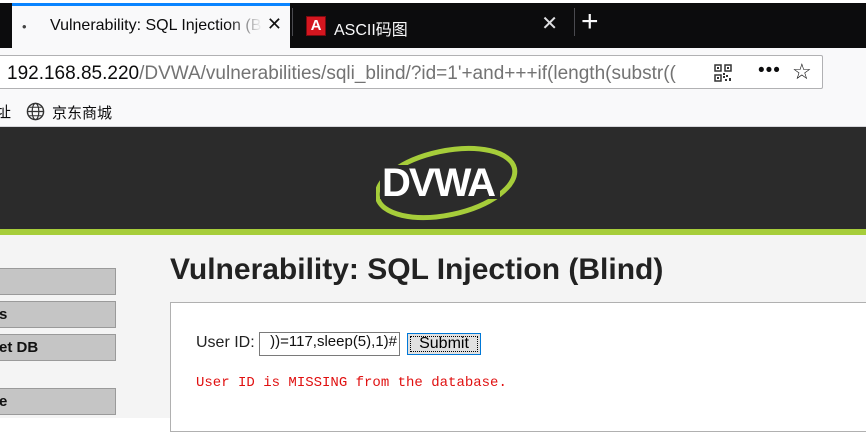  I want to click on submit-button: Submit, so click(444, 344).